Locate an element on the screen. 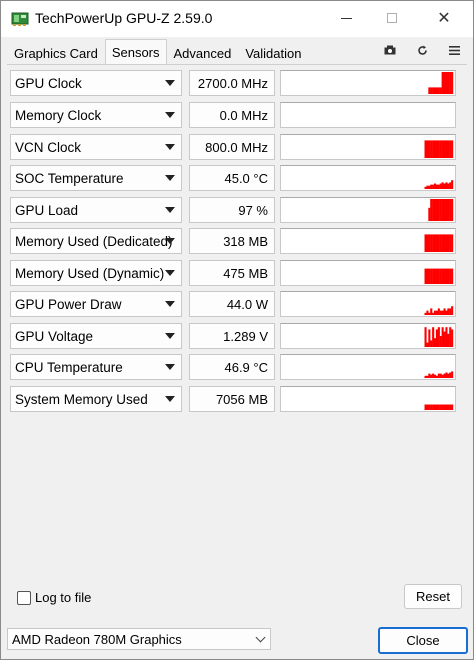 This screenshot has width=474, height=660. menu-icon is located at coordinates (454, 50).